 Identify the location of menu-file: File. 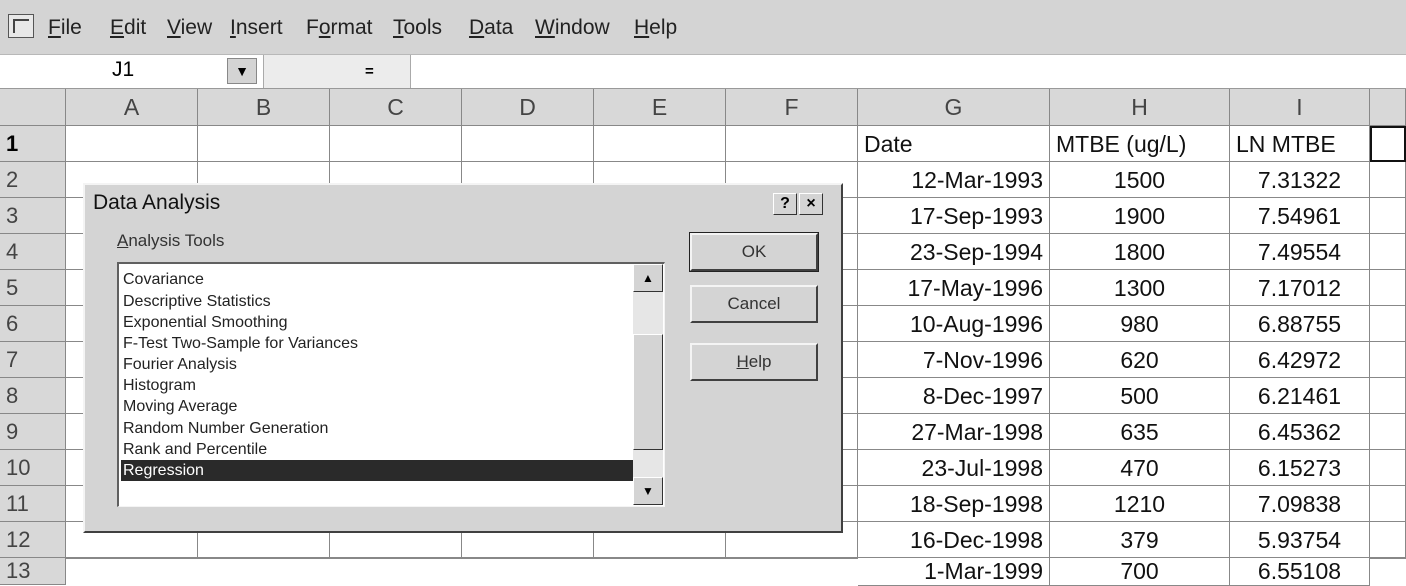
(65, 28).